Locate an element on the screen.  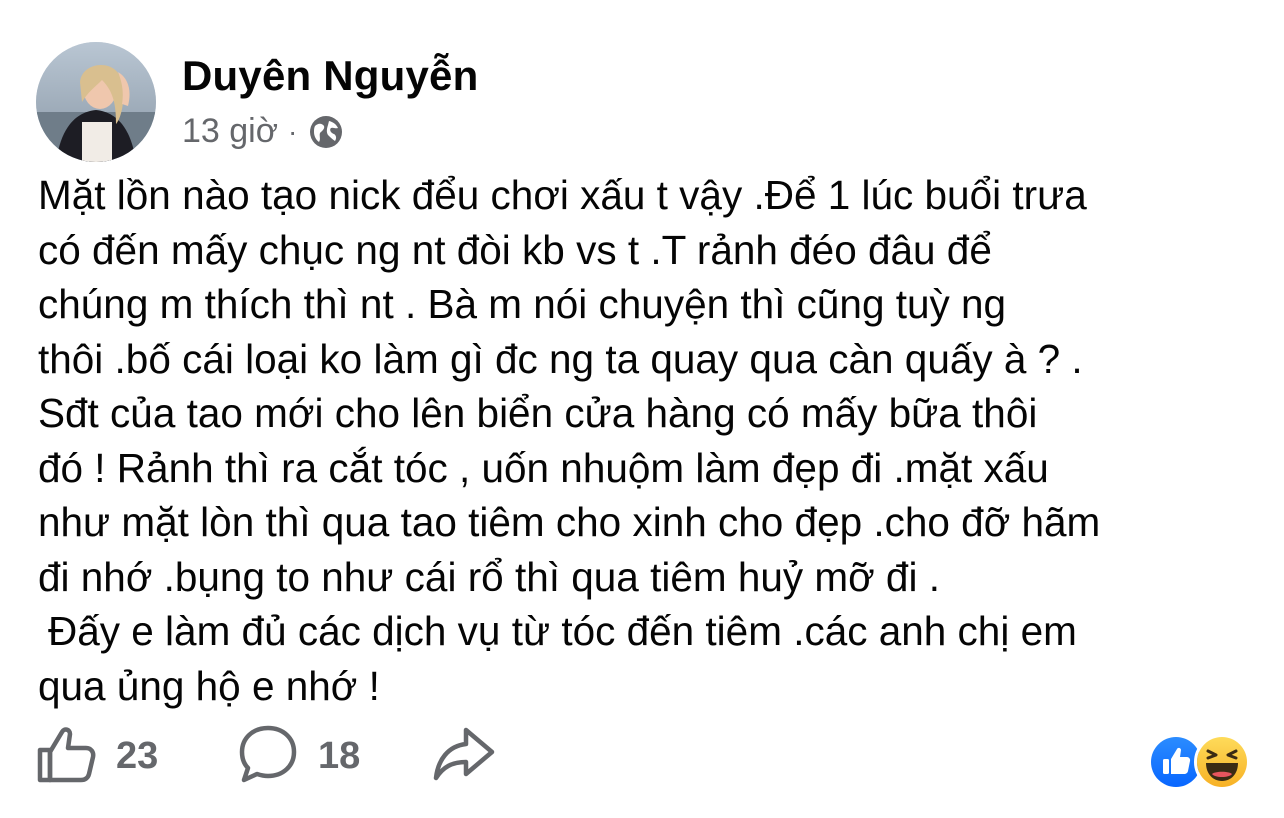
avatar-photo is located at coordinates (96, 102).